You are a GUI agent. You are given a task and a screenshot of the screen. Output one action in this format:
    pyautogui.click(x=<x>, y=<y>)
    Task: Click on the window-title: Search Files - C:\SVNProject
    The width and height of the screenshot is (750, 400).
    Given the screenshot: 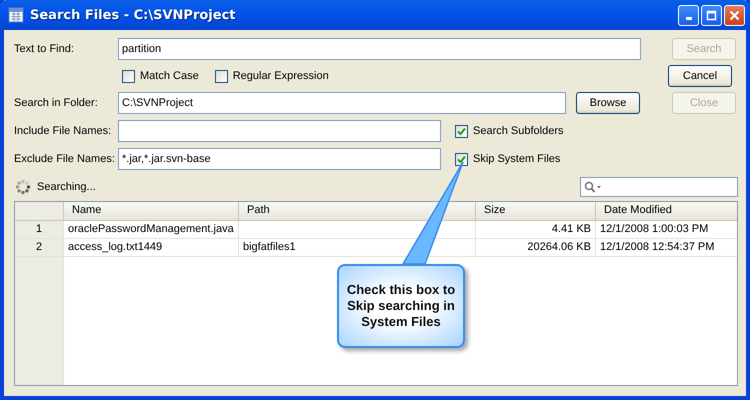 What is the action you would take?
    pyautogui.click(x=133, y=15)
    